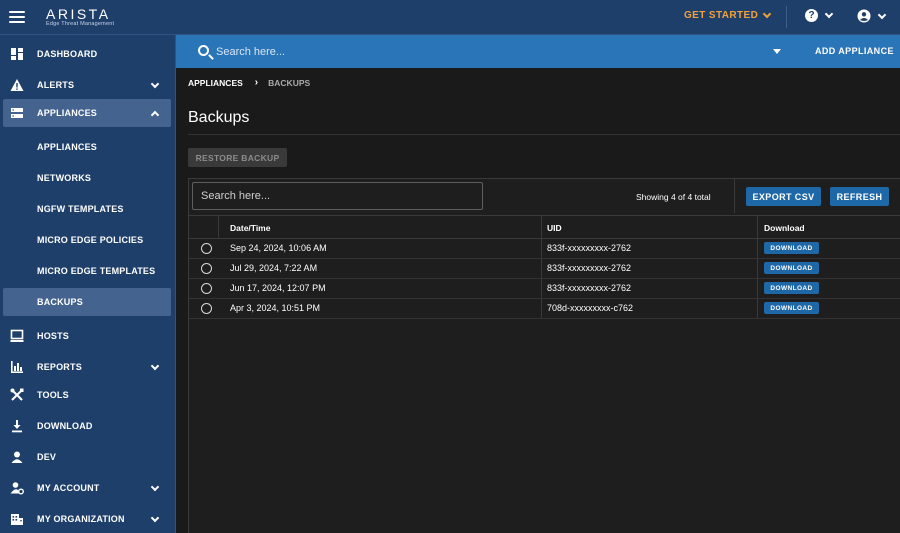  What do you see at coordinates (17, 426) in the screenshot?
I see `download-icon` at bounding box center [17, 426].